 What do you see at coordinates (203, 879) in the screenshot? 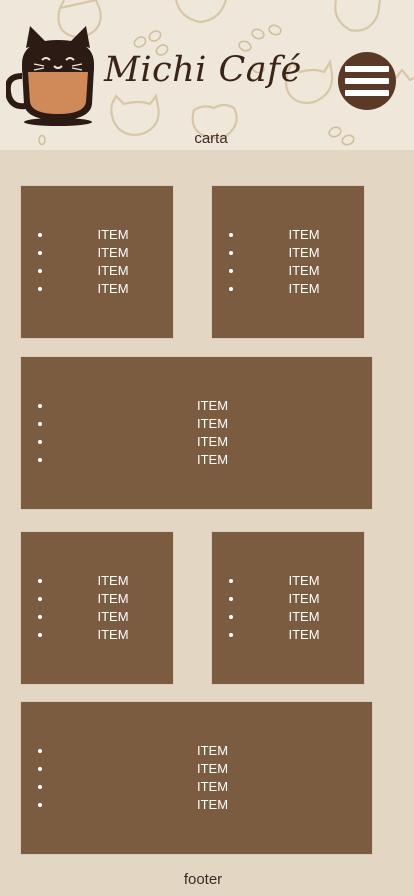
I see `footer: footer` at bounding box center [203, 879].